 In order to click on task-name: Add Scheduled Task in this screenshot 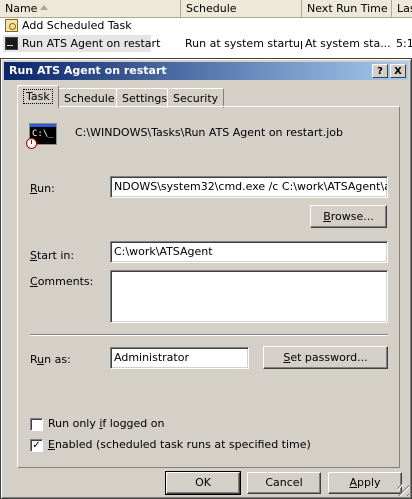, I will do `click(77, 25)`.